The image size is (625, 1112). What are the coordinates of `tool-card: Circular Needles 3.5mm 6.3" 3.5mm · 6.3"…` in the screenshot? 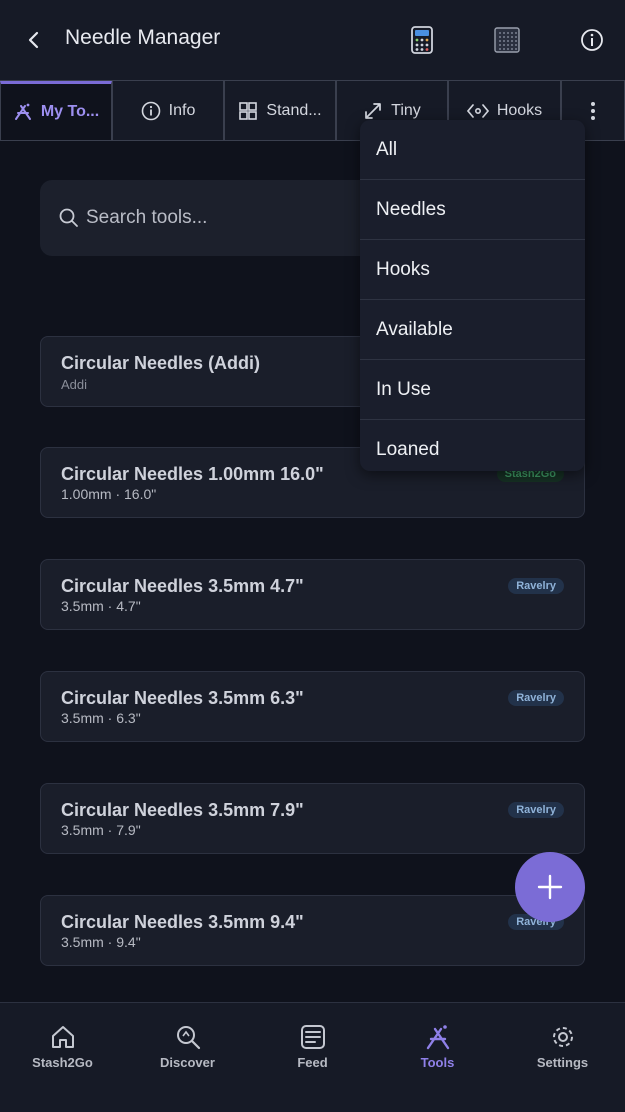 It's located at (312, 706).